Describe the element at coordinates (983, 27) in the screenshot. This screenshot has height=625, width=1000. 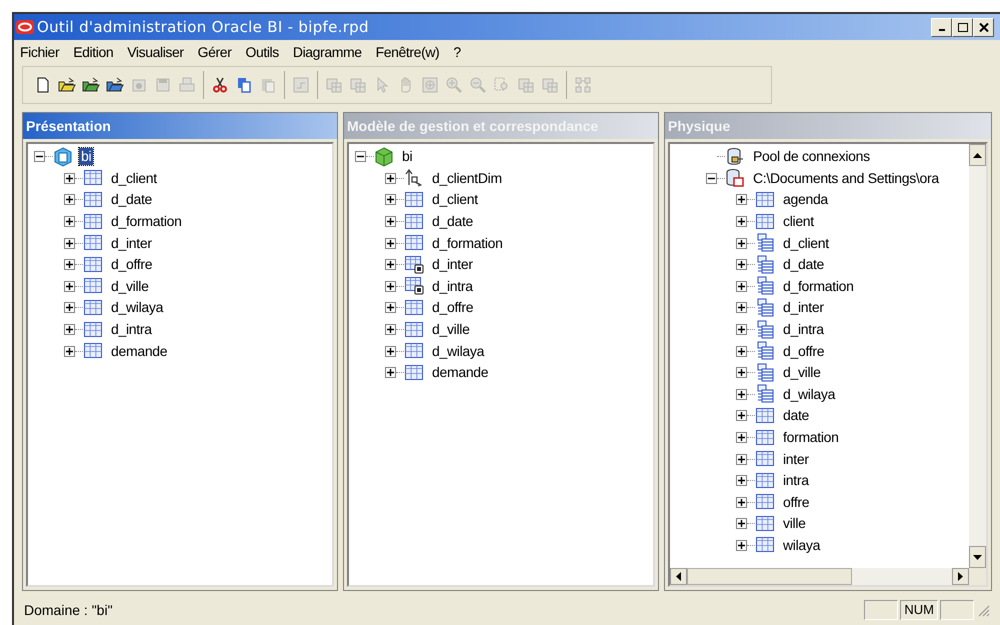
I see `close-button` at that location.